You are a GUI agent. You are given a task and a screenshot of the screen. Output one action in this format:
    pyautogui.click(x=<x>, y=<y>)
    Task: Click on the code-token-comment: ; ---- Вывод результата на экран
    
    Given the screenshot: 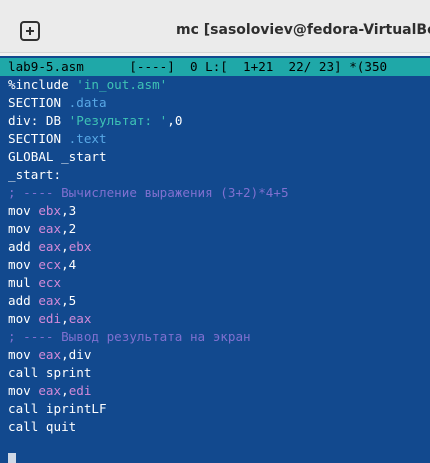 What is the action you would take?
    pyautogui.click(x=129, y=336)
    